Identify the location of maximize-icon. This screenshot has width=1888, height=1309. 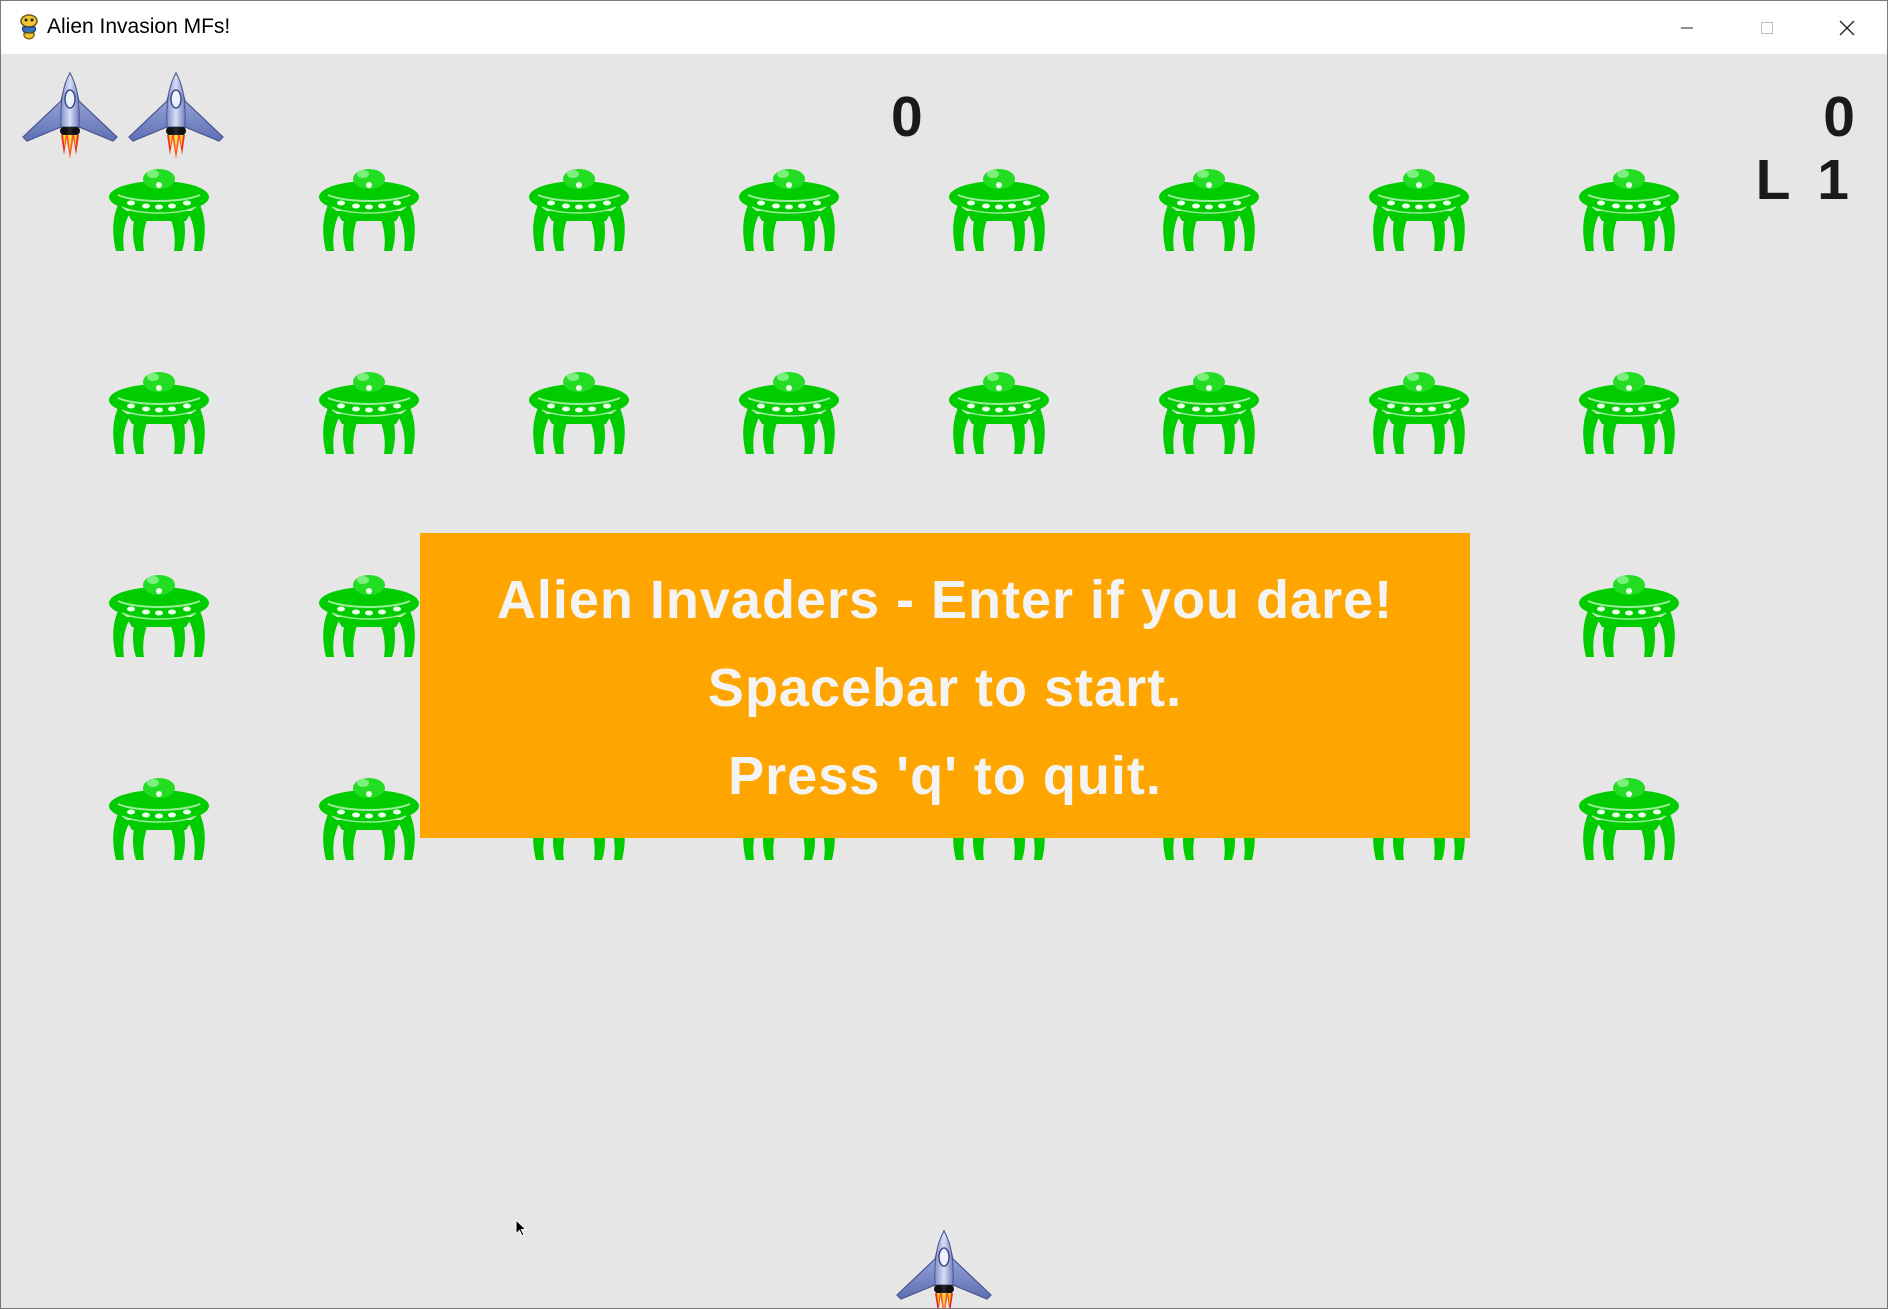
(1767, 27).